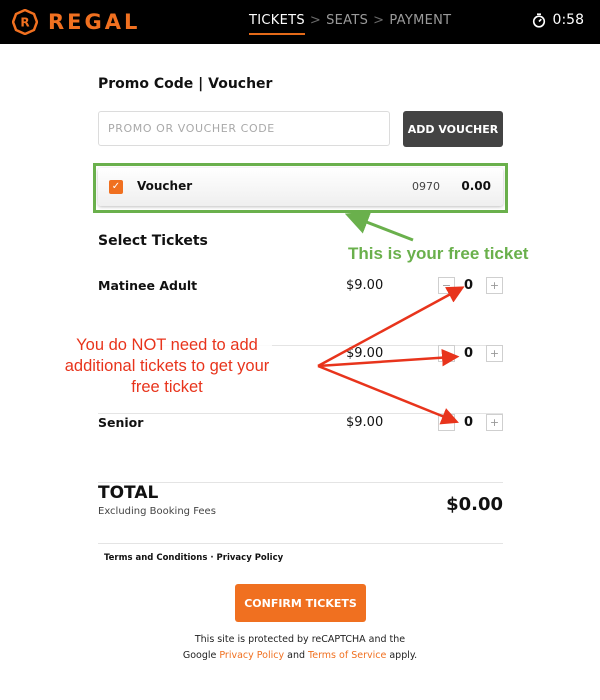 This screenshot has width=600, height=700. I want to click on promo-section-title: Promo Code | Voucher, so click(185, 84).